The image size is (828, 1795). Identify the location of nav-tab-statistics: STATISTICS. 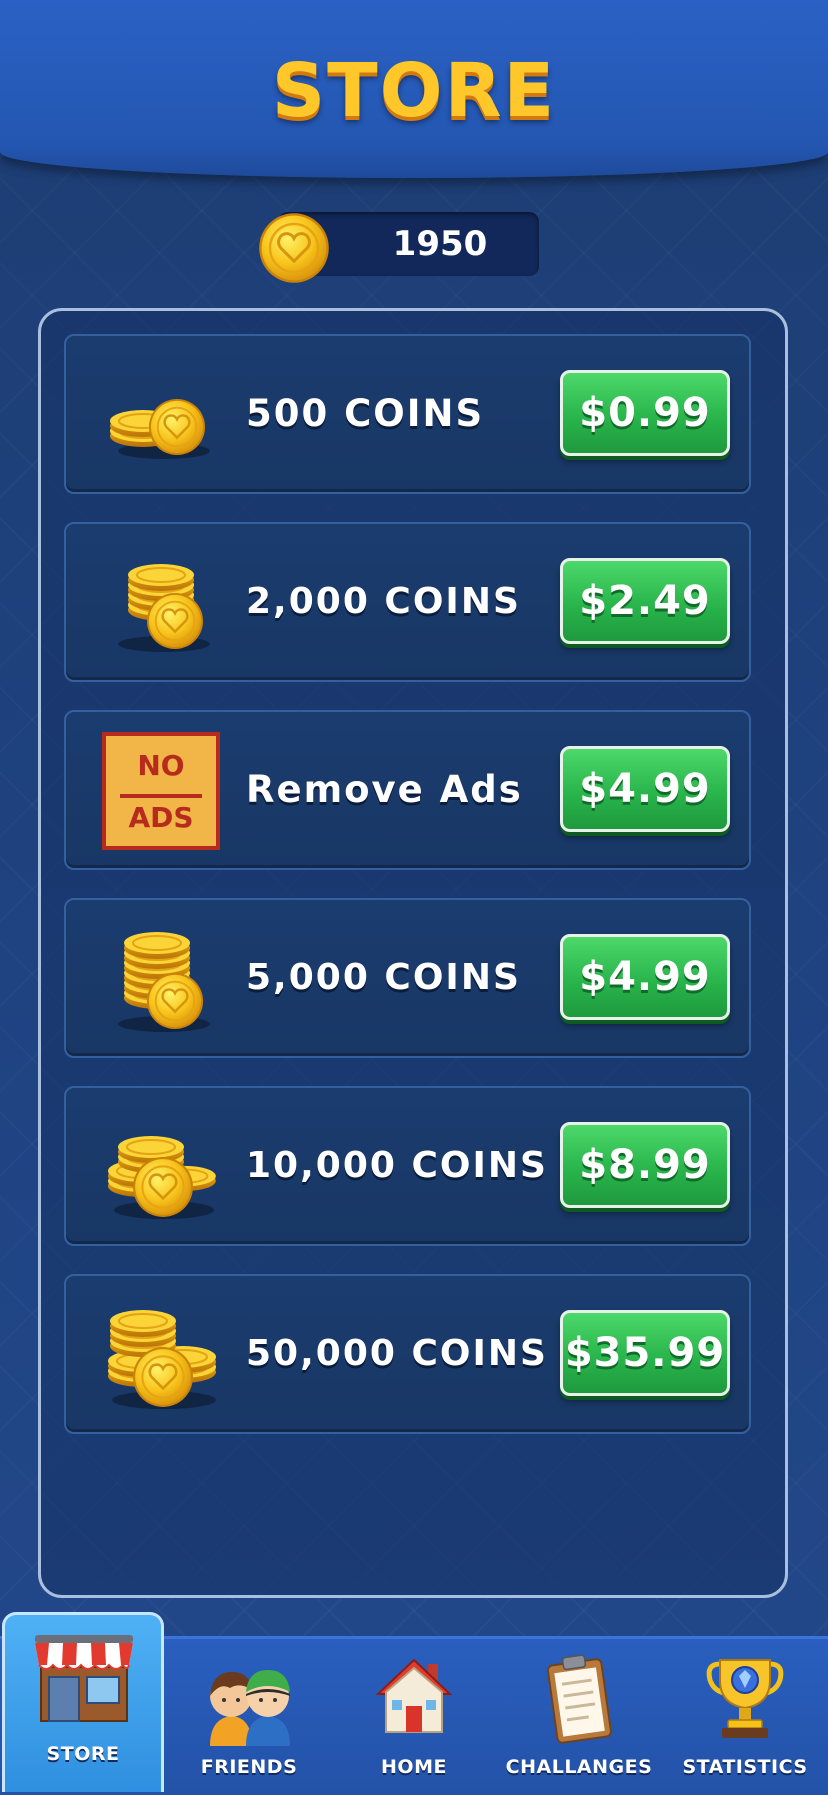
(745, 1714).